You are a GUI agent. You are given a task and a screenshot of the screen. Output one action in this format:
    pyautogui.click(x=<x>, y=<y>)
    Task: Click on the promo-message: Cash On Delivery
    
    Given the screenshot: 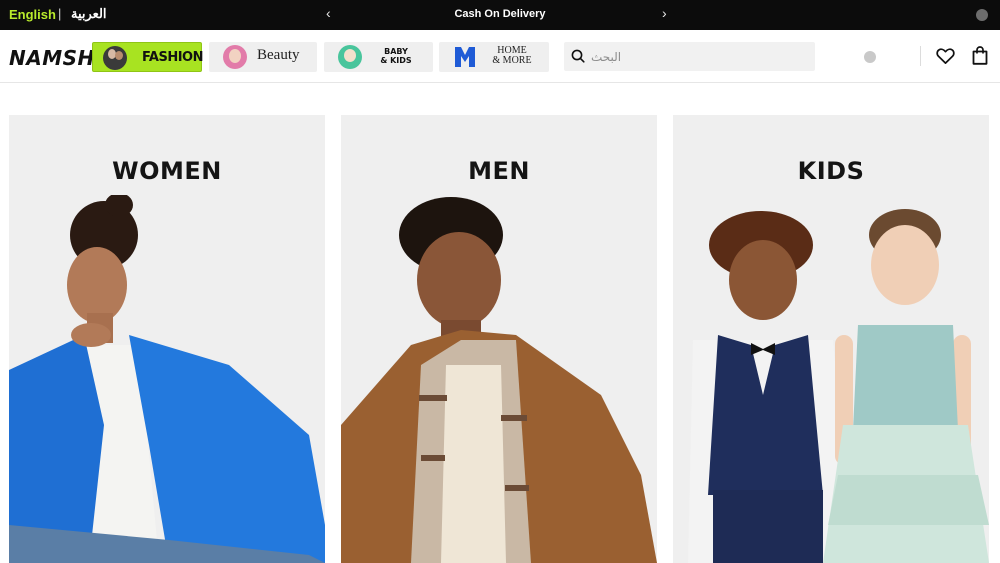 What is the action you would take?
    pyautogui.click(x=500, y=14)
    